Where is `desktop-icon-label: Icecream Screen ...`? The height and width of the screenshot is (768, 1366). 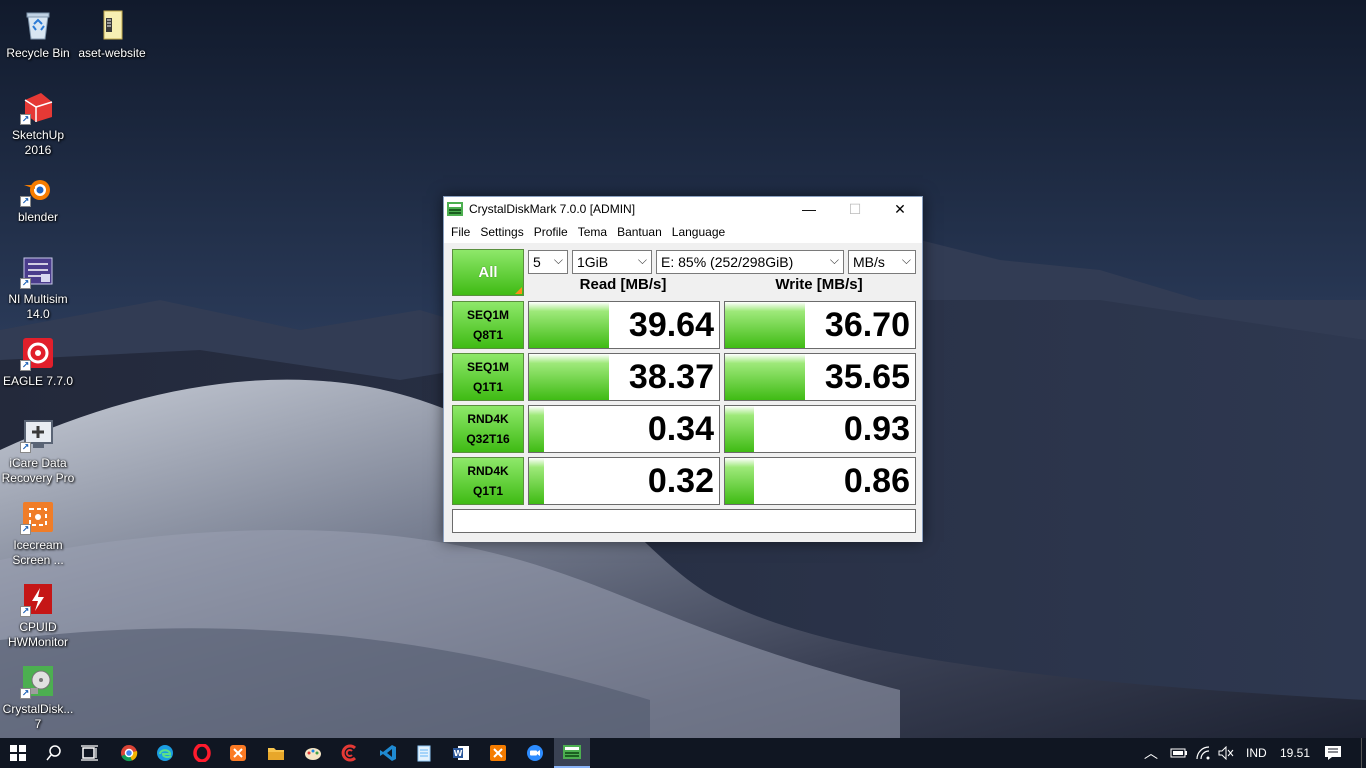
desktop-icon-label: Icecream Screen ... is located at coordinates (38, 552).